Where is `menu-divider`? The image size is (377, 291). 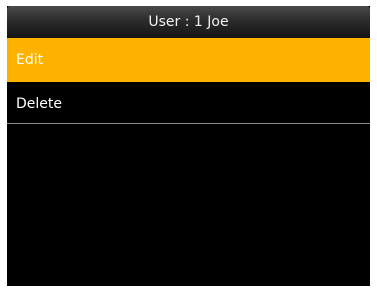
menu-divider is located at coordinates (188, 123).